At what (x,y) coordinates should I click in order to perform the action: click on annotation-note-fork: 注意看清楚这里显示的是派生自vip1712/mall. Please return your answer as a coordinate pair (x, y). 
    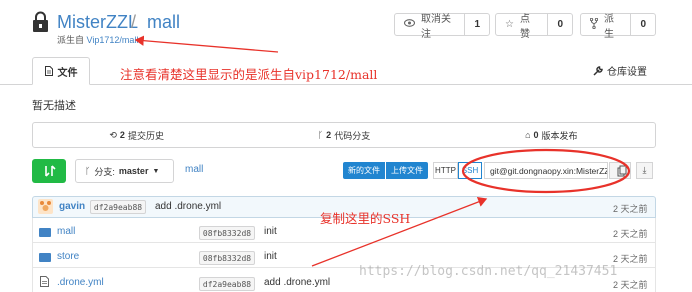
    Looking at the image, I should click on (249, 74).